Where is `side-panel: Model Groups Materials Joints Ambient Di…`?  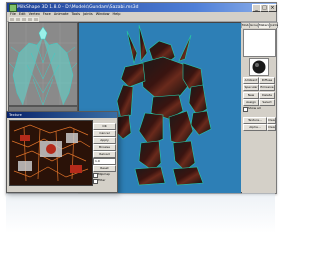 side-panel: Model Groups Materials Joints Ambient Di… is located at coordinates (259, 107).